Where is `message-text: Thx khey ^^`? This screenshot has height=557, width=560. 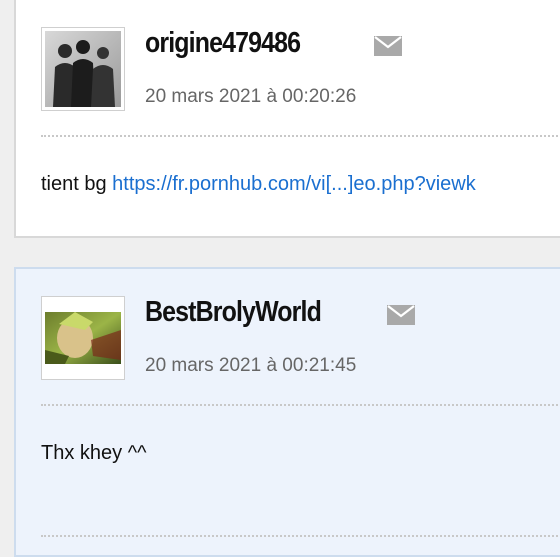
message-text: Thx khey ^^ is located at coordinates (94, 453).